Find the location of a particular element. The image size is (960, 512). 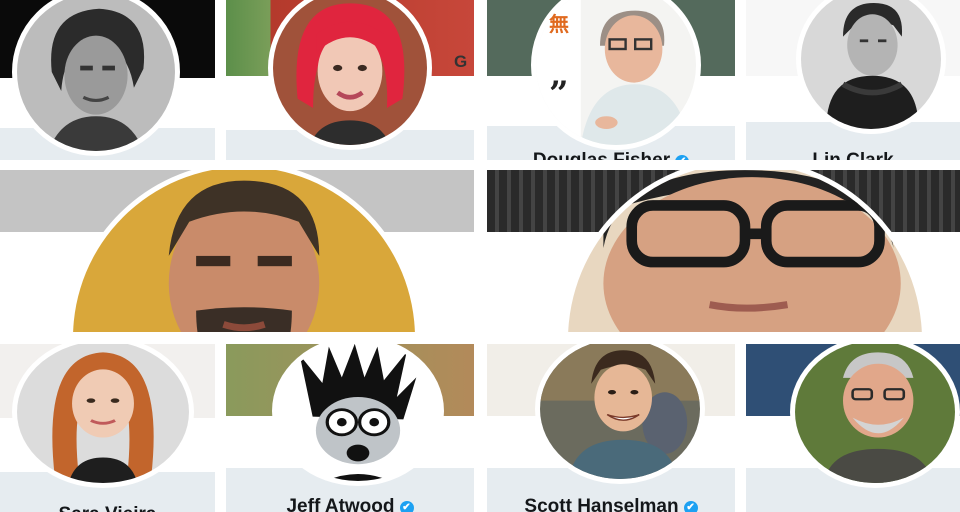

profile-name: Lin Clark is located at coordinates (853, 155).